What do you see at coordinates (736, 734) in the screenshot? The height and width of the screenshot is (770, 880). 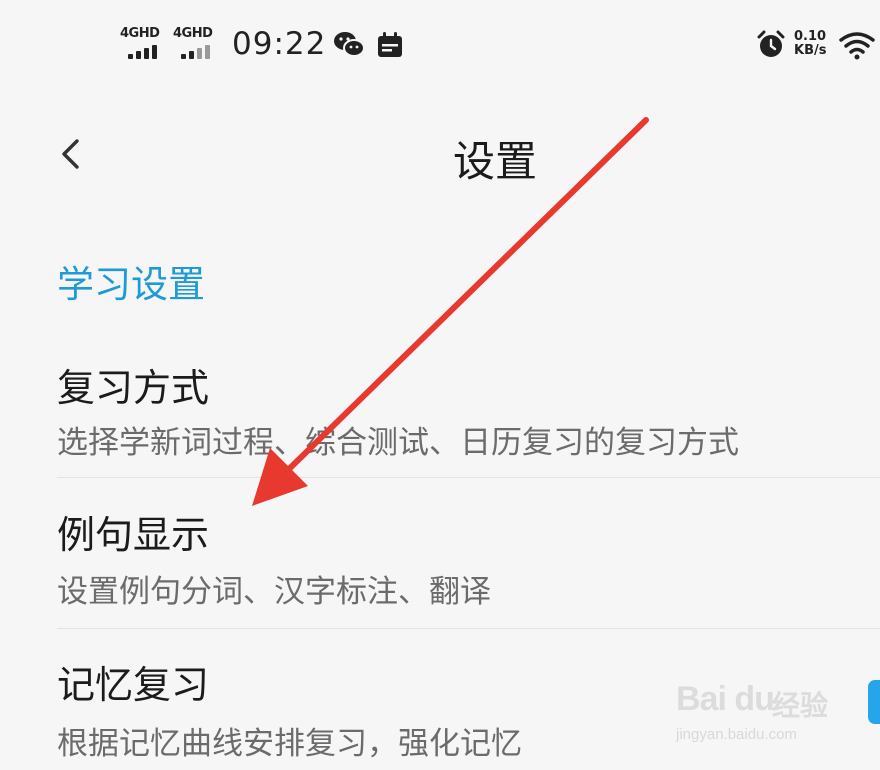 I see `watermark-url: jingyan.baidu.com` at bounding box center [736, 734].